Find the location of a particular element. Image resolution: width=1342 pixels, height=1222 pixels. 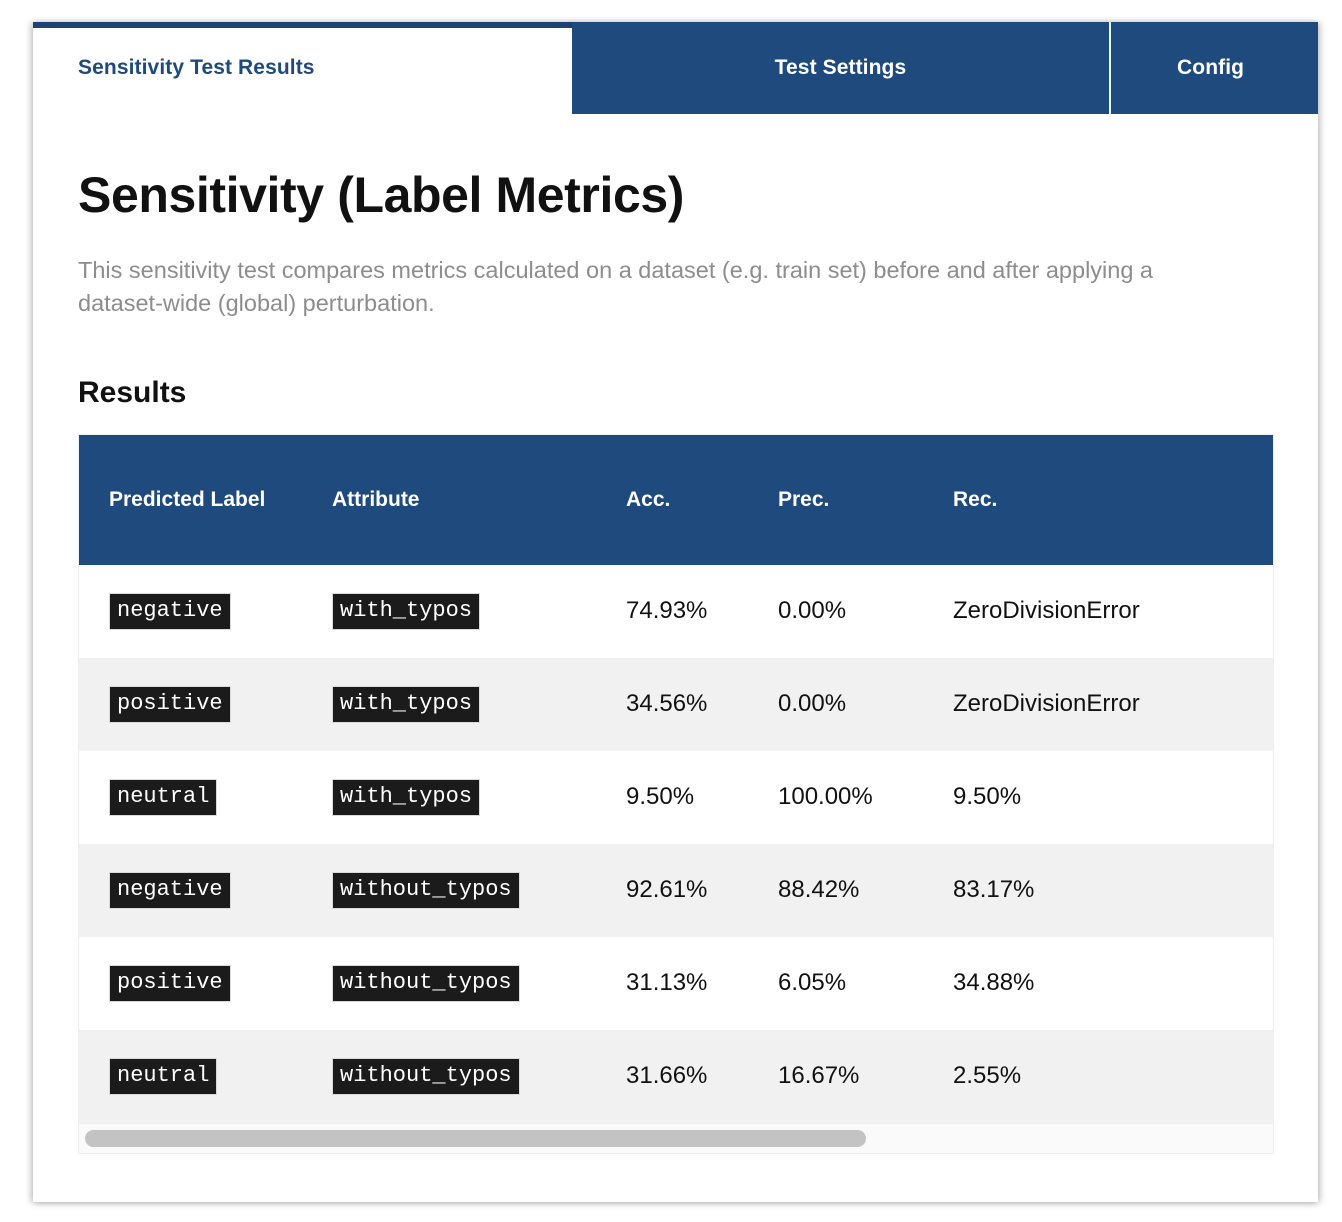

tab-test-settings: Test Settings is located at coordinates (840, 68).